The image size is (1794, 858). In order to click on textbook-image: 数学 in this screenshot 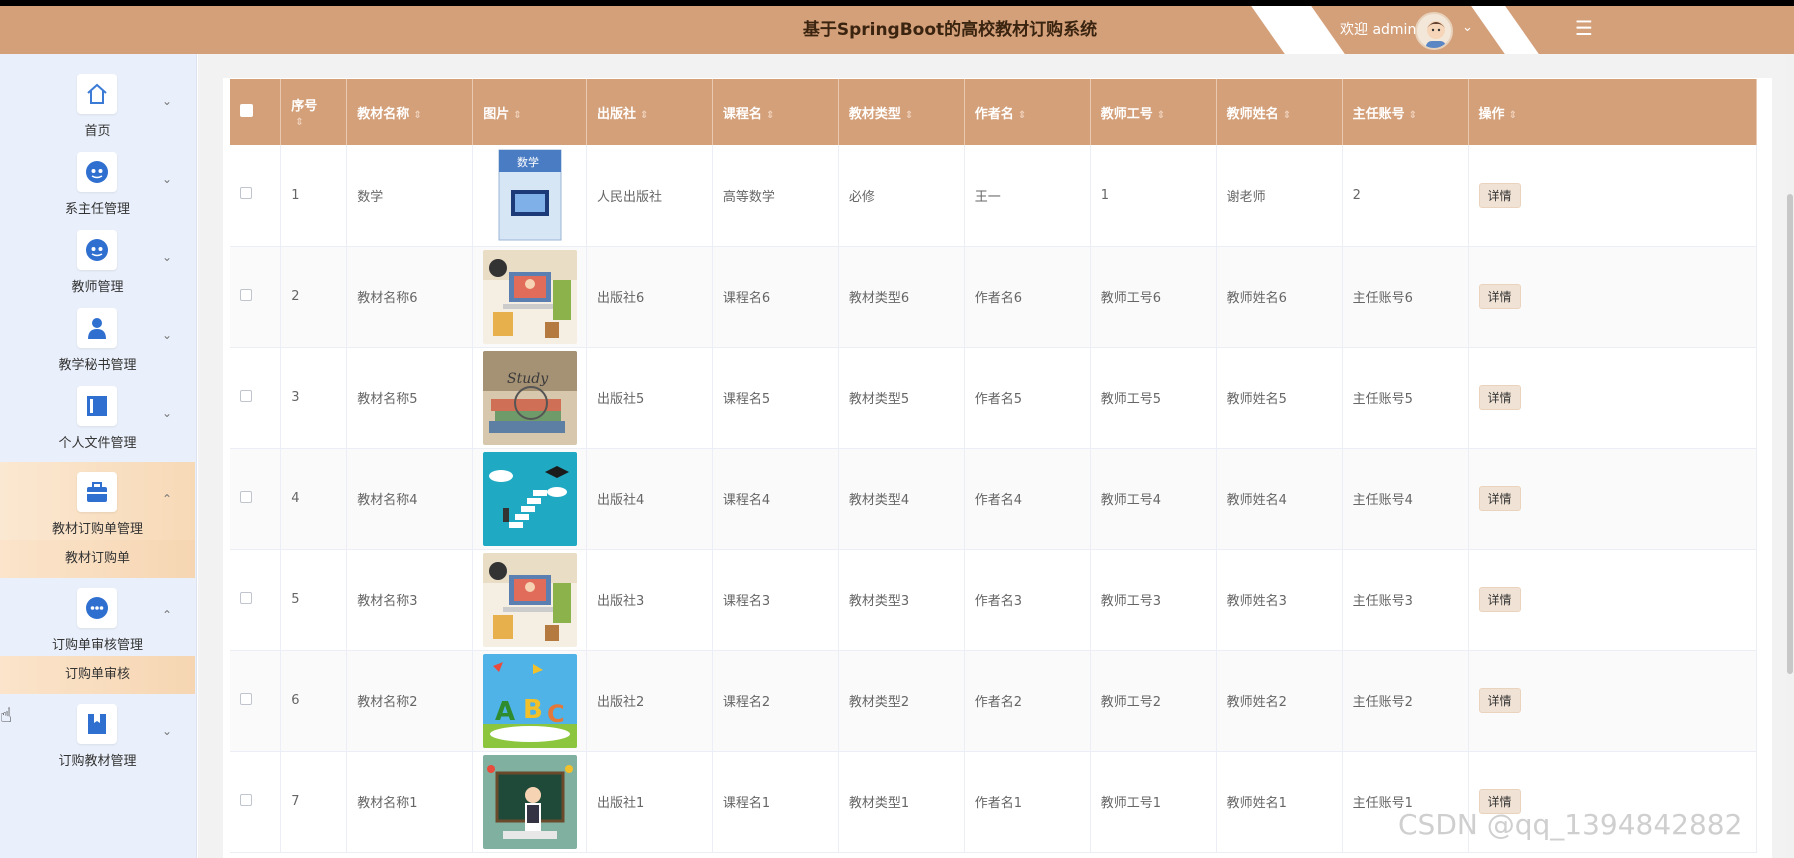, I will do `click(530, 195)`.